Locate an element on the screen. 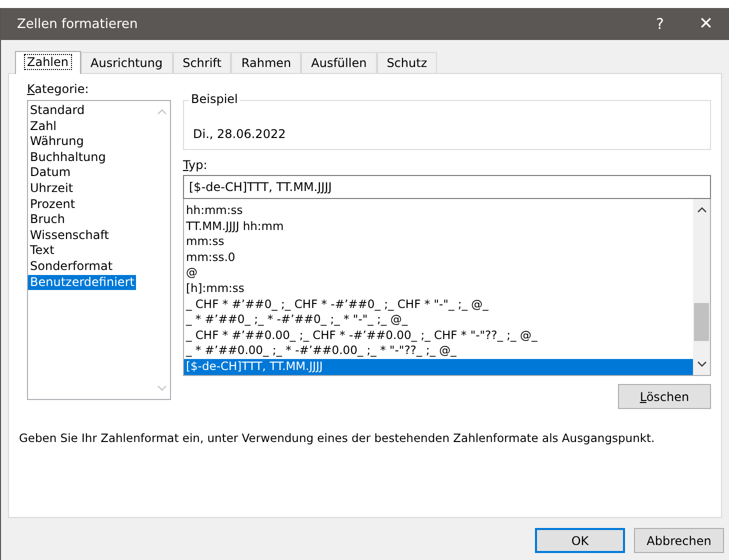 This screenshot has width=729, height=560. category-item: Wissenschaft is located at coordinates (69, 236).